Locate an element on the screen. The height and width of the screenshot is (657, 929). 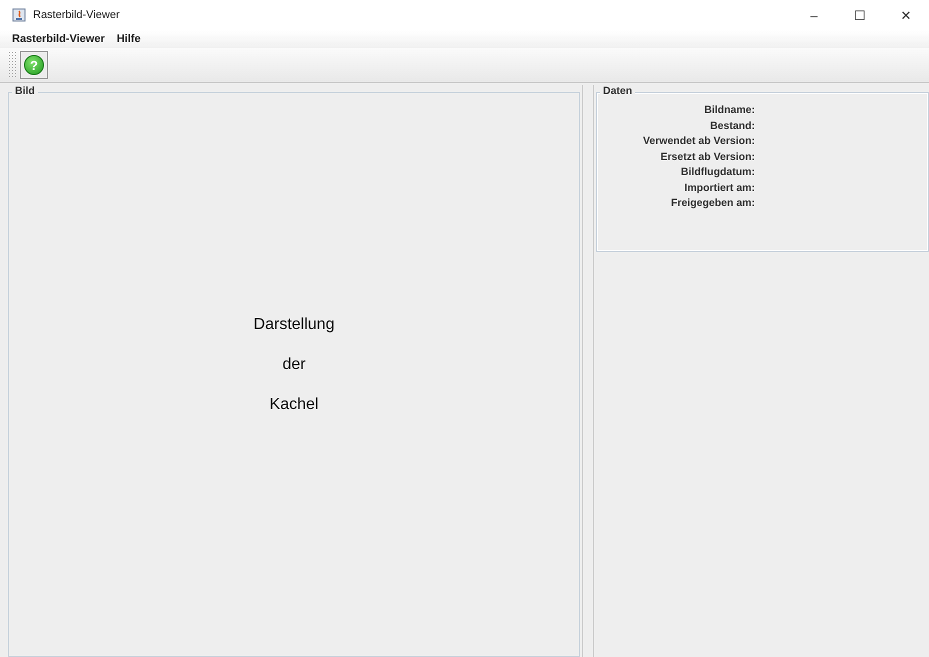
field-label: Ersetzt ab Version: is located at coordinates (707, 156).